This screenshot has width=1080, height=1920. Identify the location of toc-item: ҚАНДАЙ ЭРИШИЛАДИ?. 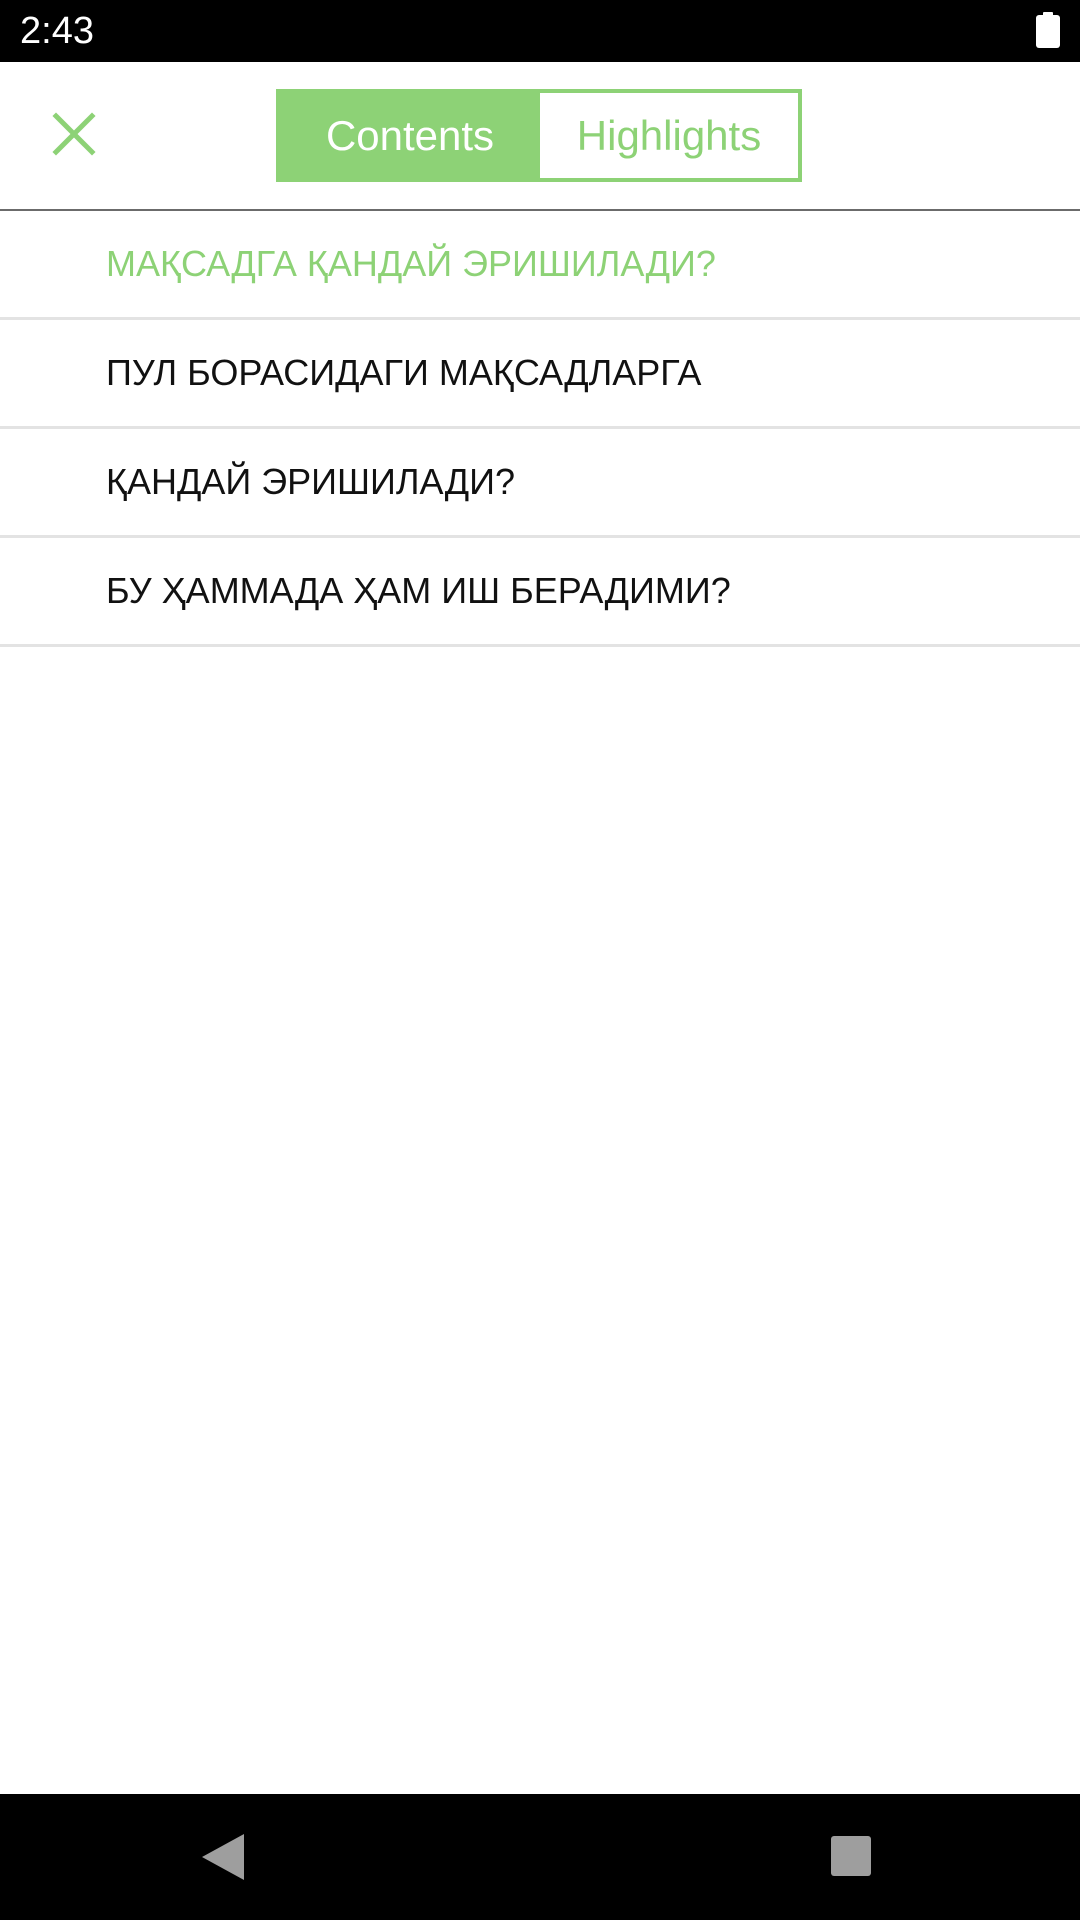
(540, 483).